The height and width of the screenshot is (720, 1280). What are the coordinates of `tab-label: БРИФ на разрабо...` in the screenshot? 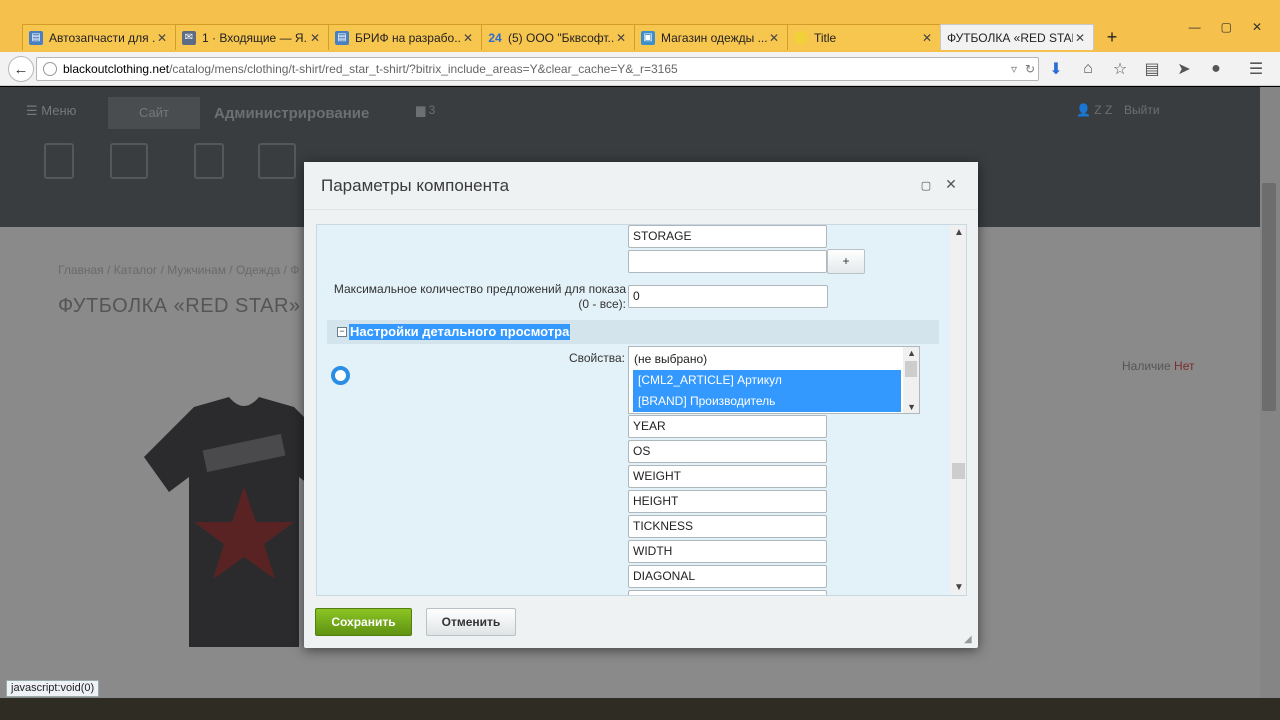 It's located at (408, 37).